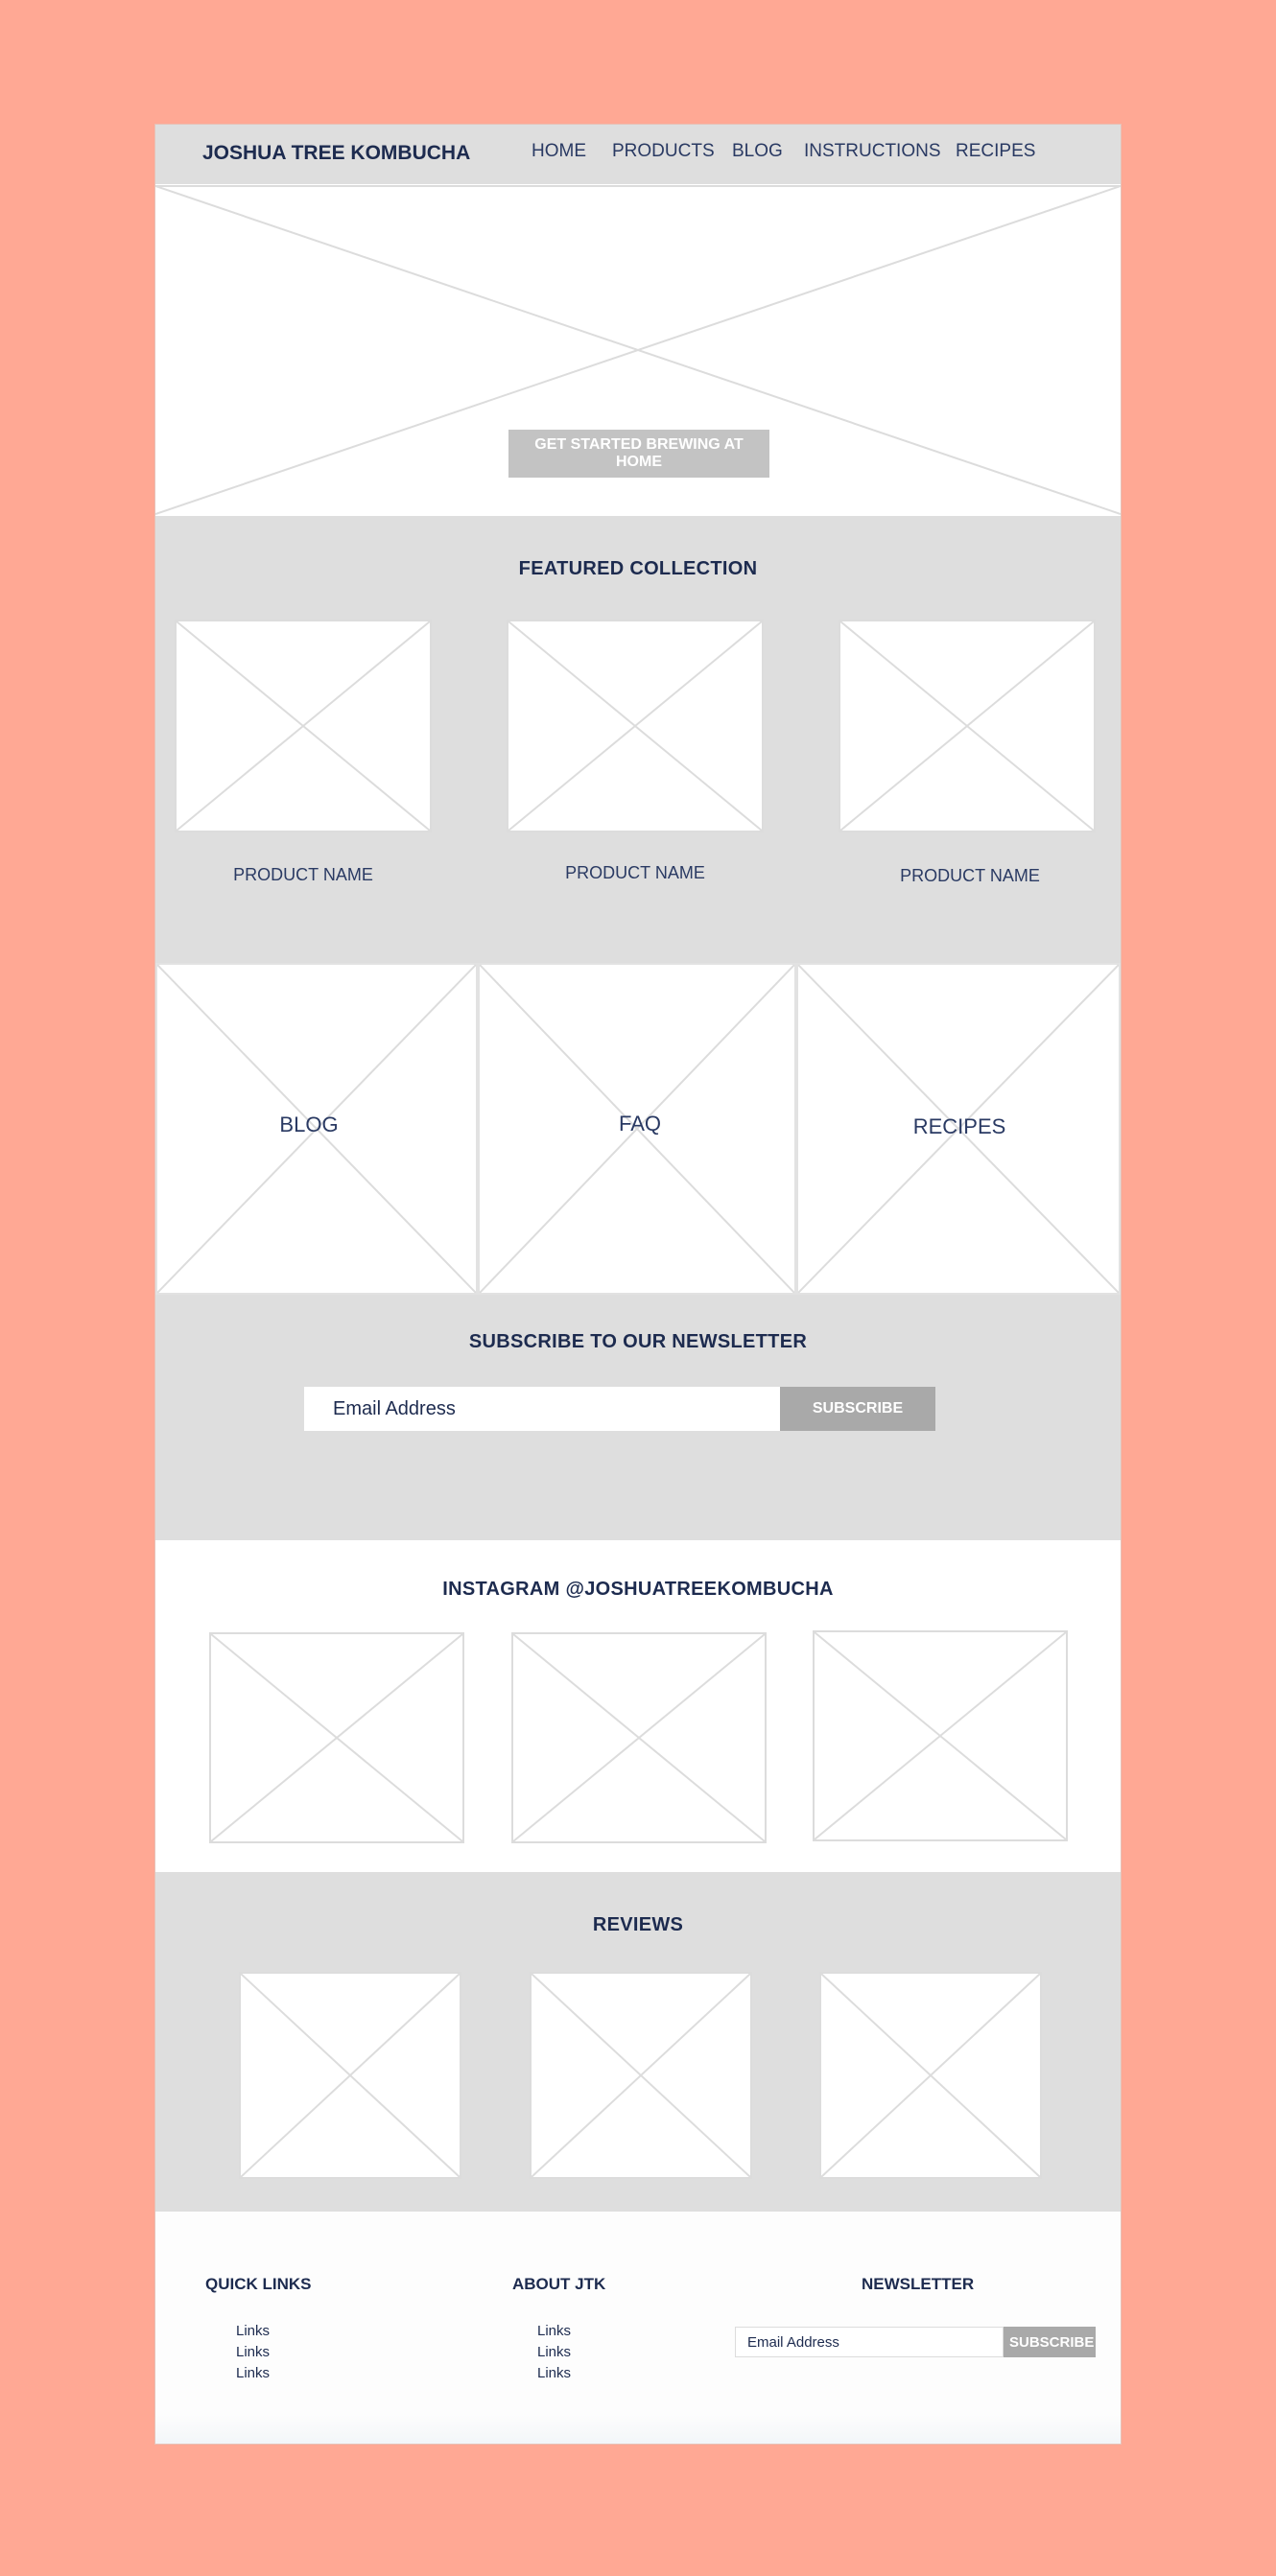 The height and width of the screenshot is (2576, 1276). I want to click on newsletter-section: SUBSCRIBE TO OUR NEWSLETTER SUBSCRIBE, so click(638, 1417).